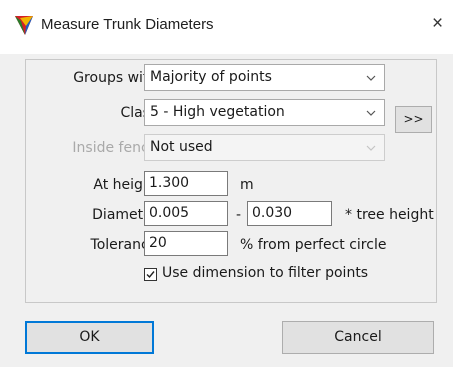 Image resolution: width=453 pixels, height=367 pixels. I want to click on groups-with-select: Majority of points, so click(264, 77).